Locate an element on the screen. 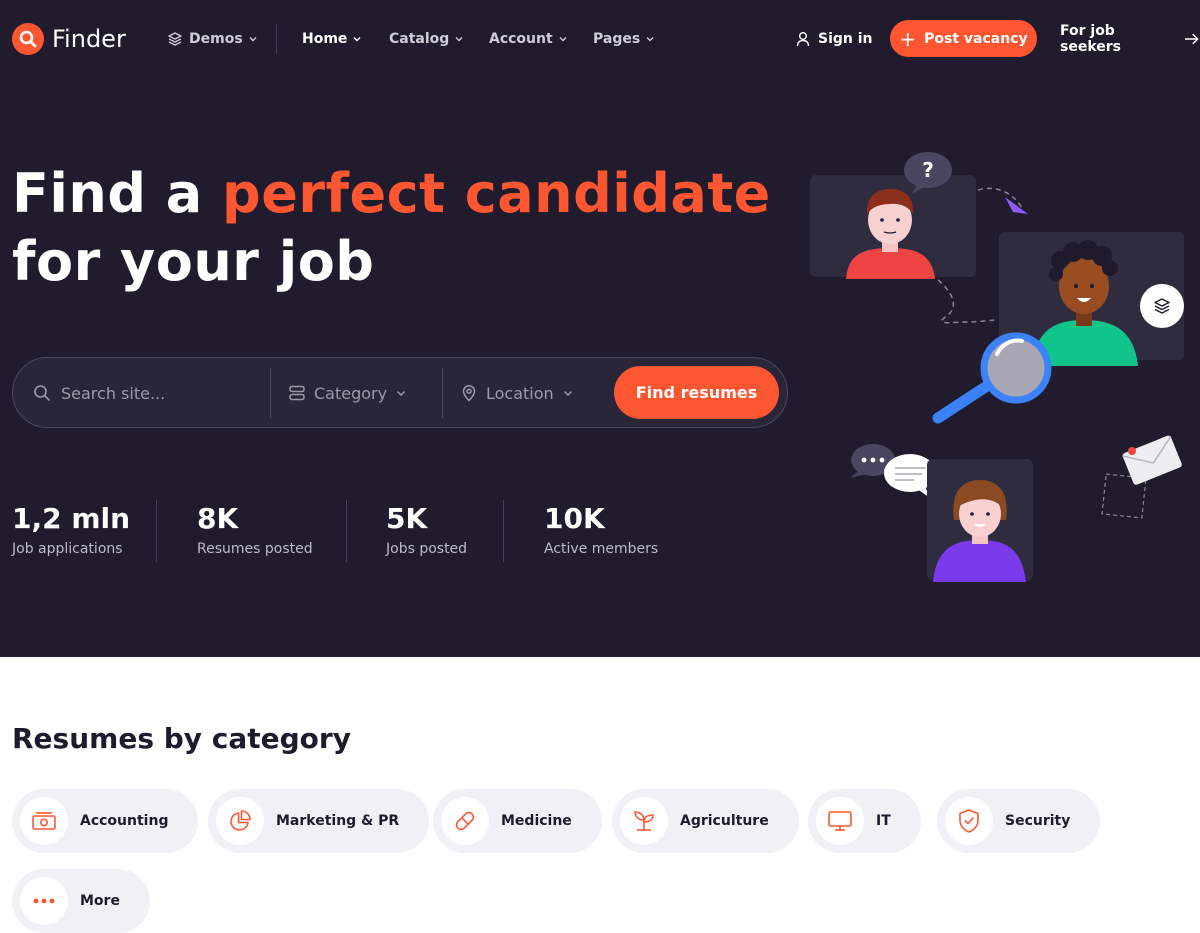 This screenshot has width=1200, height=933. category-select: Category is located at coordinates (347, 393).